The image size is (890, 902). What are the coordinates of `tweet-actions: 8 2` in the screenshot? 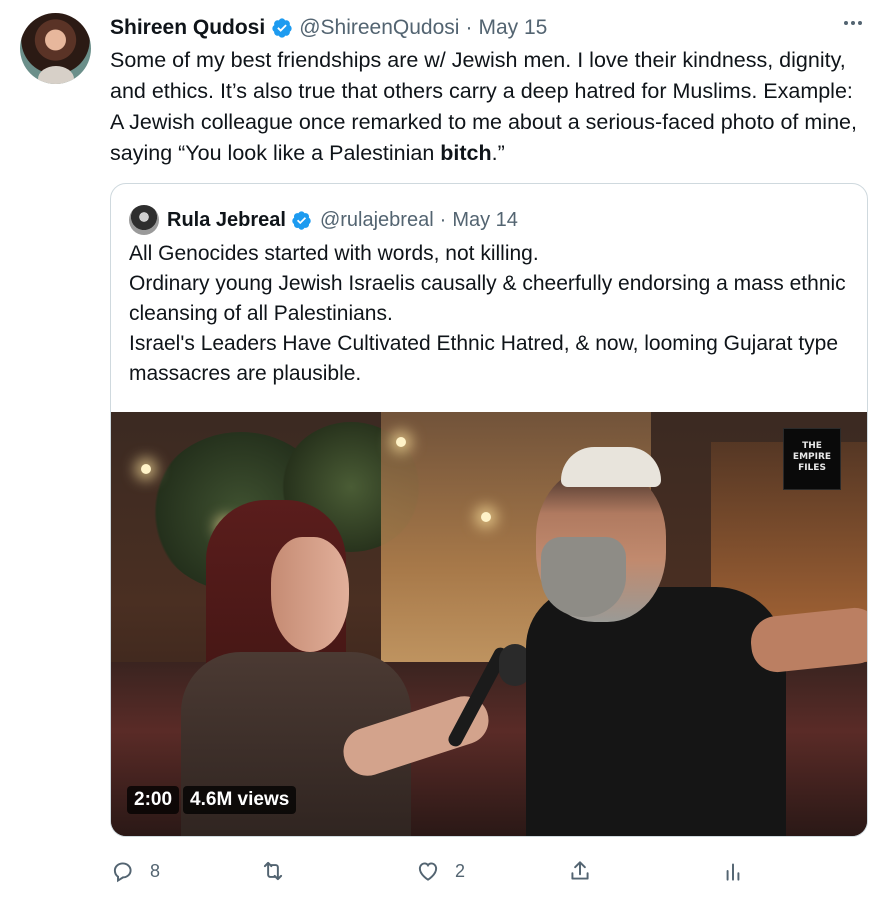 It's located at (440, 873).